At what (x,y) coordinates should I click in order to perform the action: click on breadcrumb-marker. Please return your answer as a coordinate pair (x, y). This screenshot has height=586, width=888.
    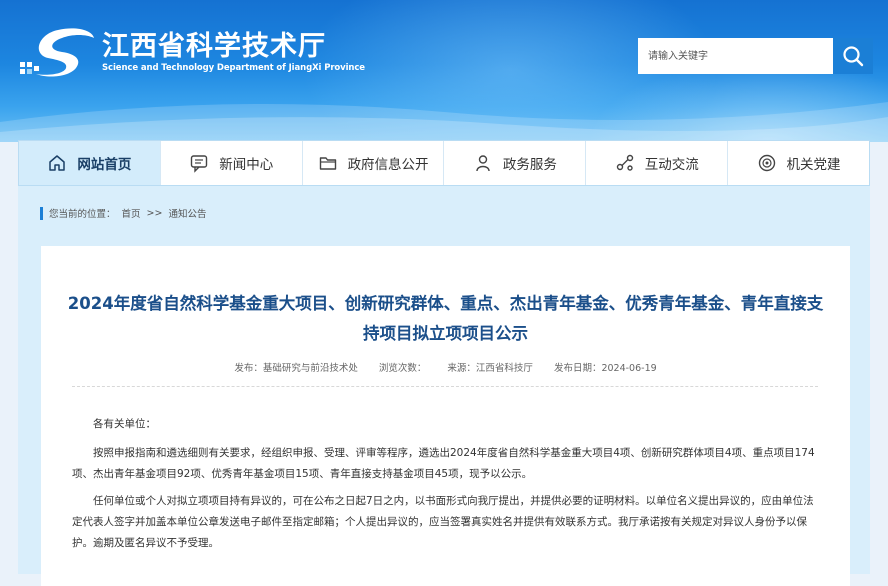
    Looking at the image, I should click on (41, 213).